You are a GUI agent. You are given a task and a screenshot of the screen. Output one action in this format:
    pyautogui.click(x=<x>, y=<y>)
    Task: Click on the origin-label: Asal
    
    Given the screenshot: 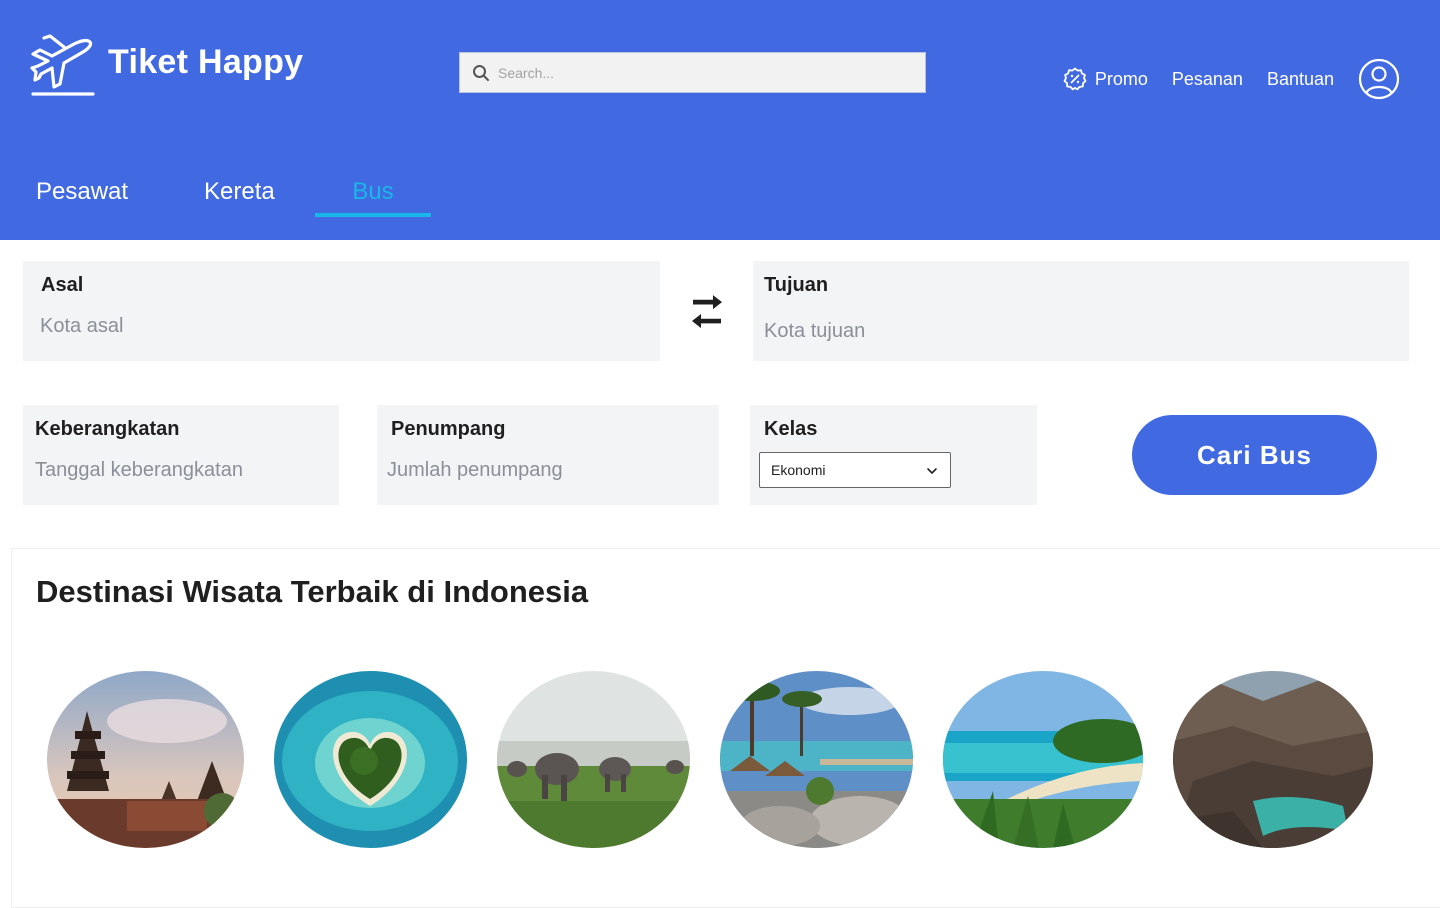 What is the action you would take?
    pyautogui.click(x=62, y=285)
    